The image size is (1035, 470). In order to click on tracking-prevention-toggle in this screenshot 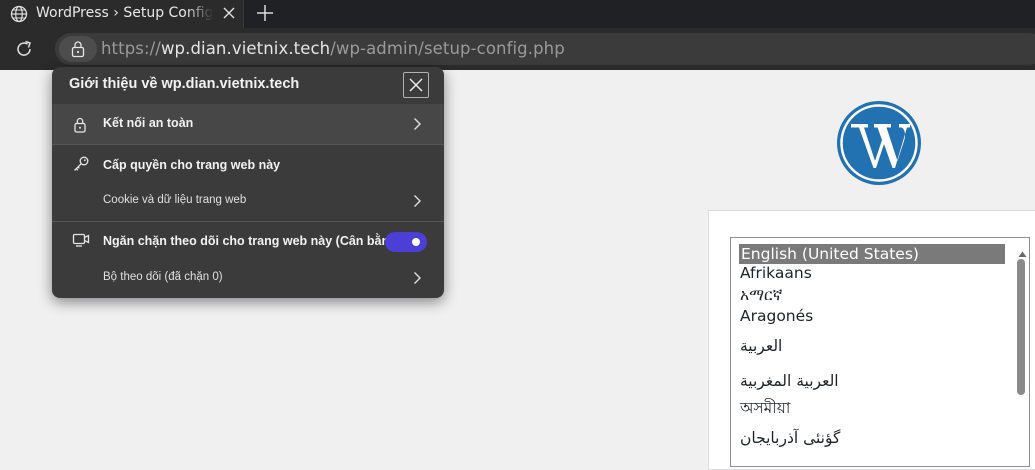, I will do `click(406, 242)`.